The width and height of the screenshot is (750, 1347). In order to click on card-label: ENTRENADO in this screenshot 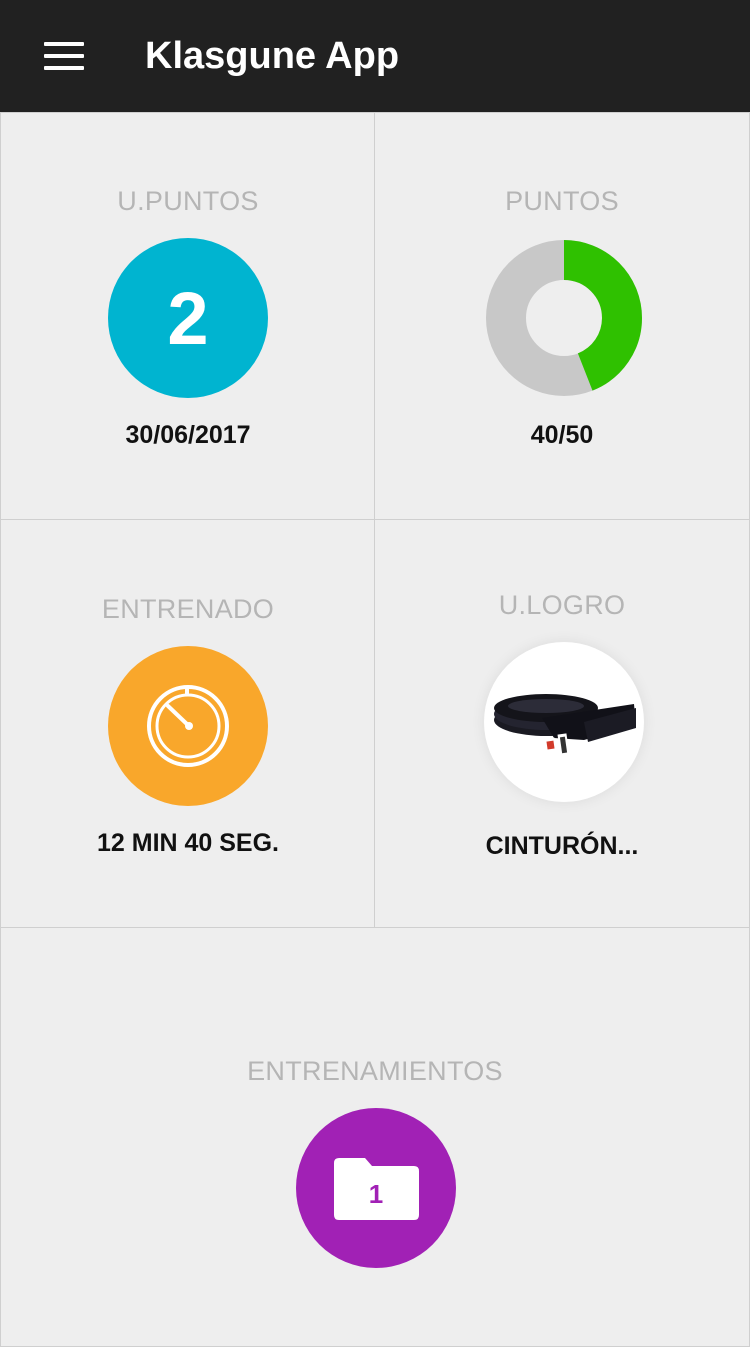, I will do `click(188, 609)`.